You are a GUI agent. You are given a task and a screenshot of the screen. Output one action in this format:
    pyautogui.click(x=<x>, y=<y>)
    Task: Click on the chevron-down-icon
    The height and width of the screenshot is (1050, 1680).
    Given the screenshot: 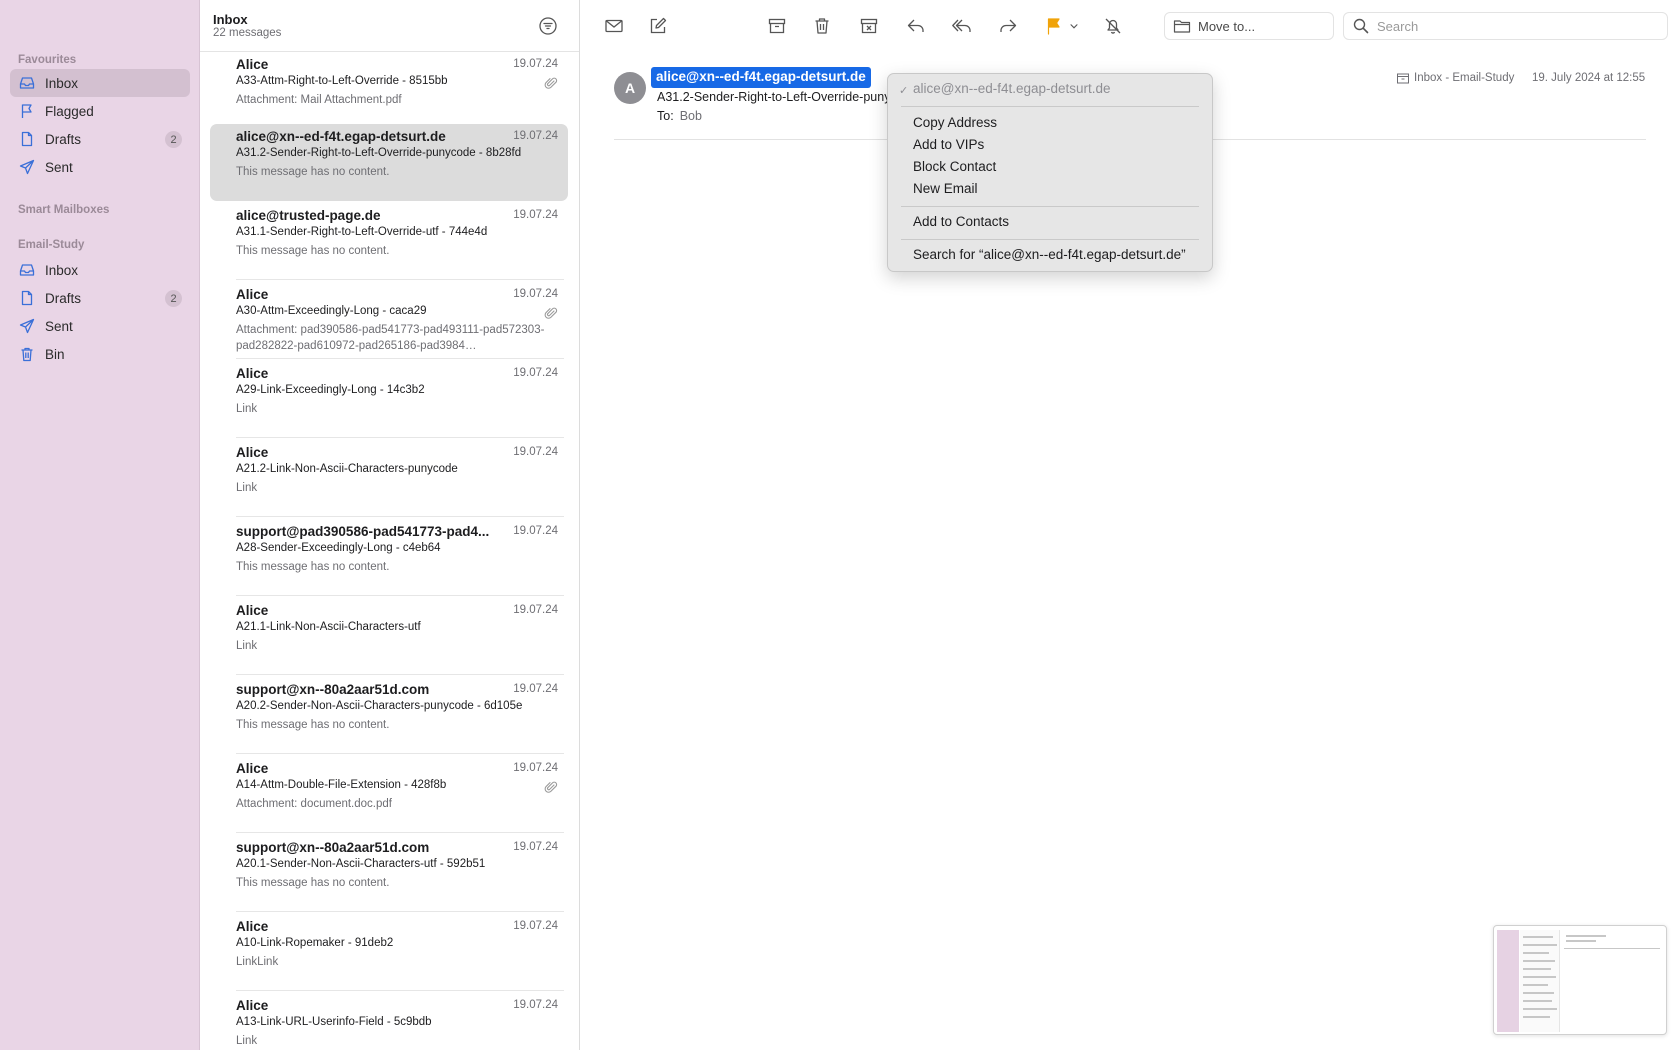 What is the action you would take?
    pyautogui.click(x=1074, y=26)
    